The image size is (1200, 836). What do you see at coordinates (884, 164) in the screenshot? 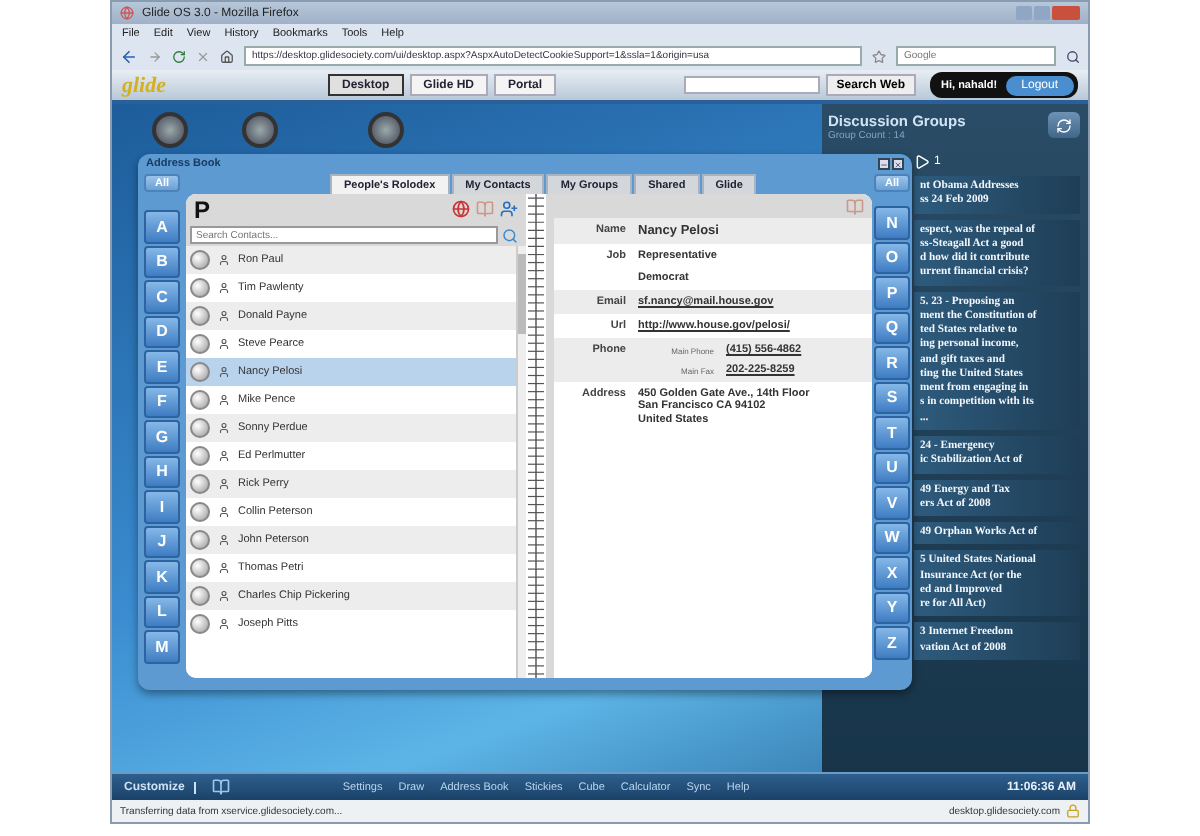
I see `minimize-button` at bounding box center [884, 164].